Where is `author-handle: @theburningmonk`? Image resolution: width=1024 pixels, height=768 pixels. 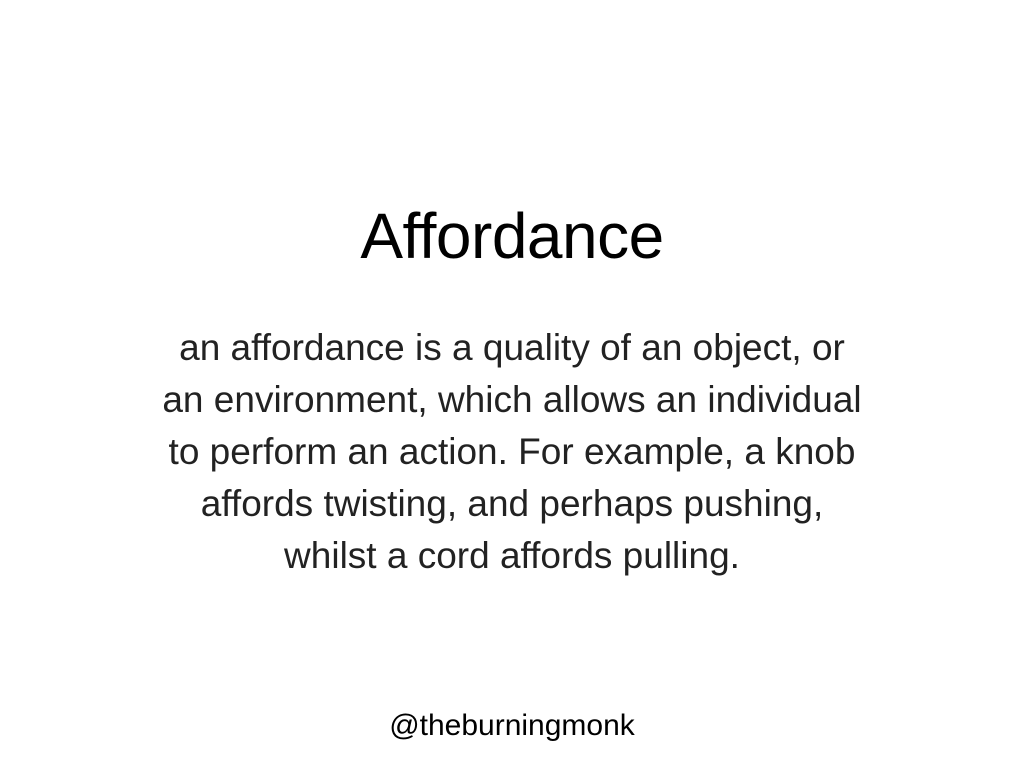 author-handle: @theburningmonk is located at coordinates (512, 725).